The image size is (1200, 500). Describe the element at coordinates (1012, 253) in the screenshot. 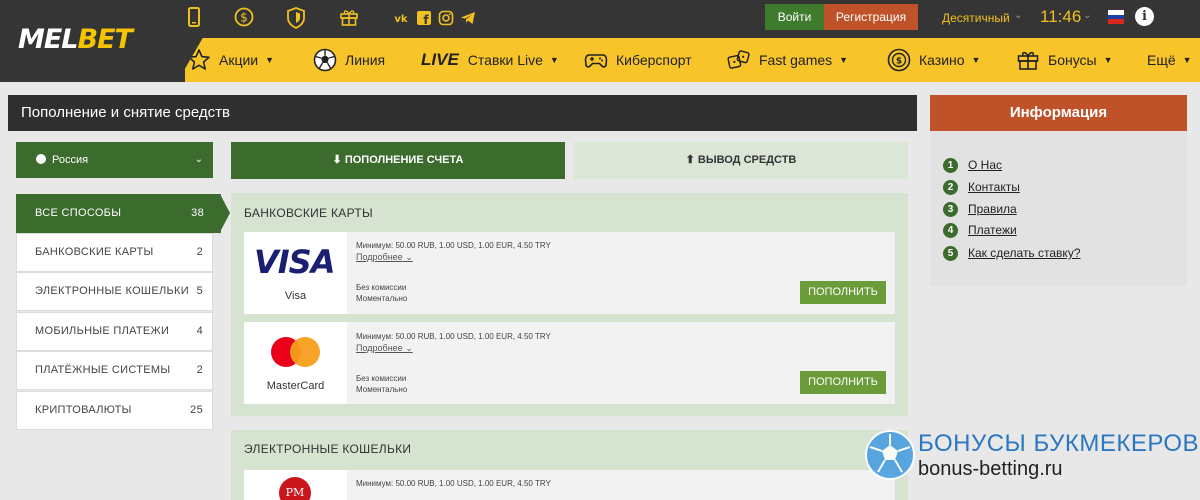

I see `info-link-how-to-bet: 5 Как сделать ставку?` at that location.